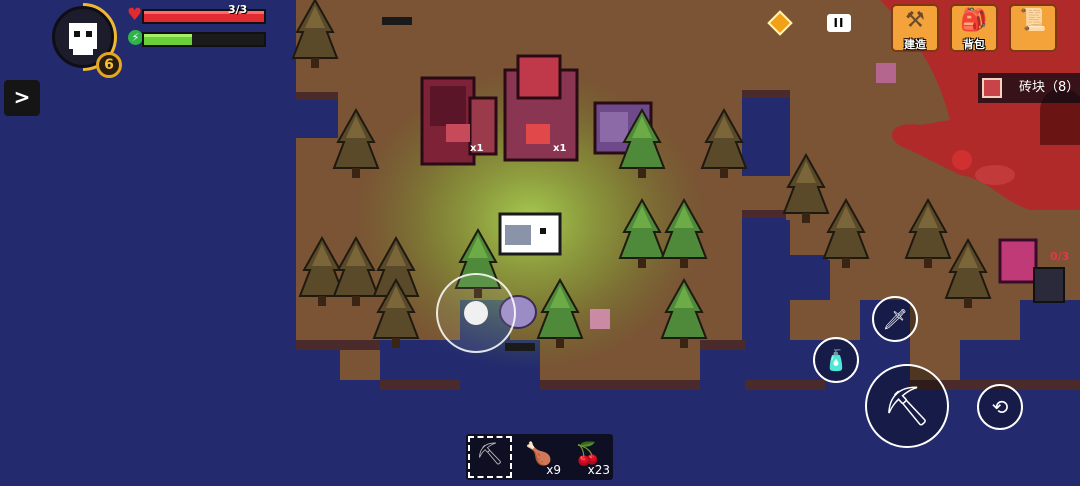  What do you see at coordinates (598, 470) in the screenshot?
I see `slot-count: x23` at bounding box center [598, 470].